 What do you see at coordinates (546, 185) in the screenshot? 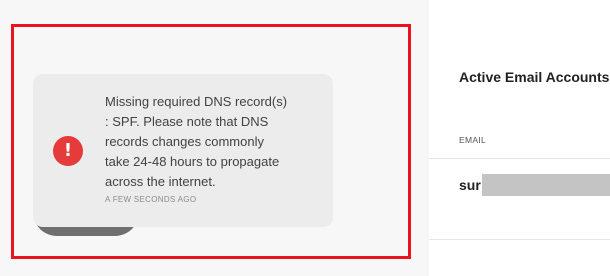
I see `redacted-block` at bounding box center [546, 185].